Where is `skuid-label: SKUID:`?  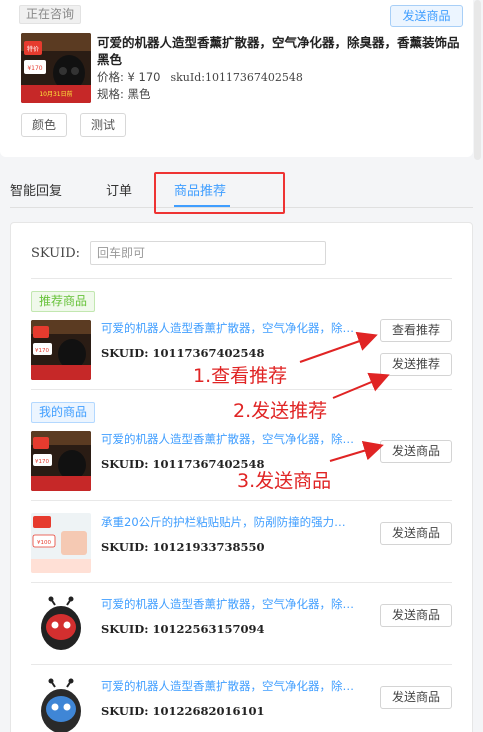
skuid-label: SKUID: is located at coordinates (56, 253).